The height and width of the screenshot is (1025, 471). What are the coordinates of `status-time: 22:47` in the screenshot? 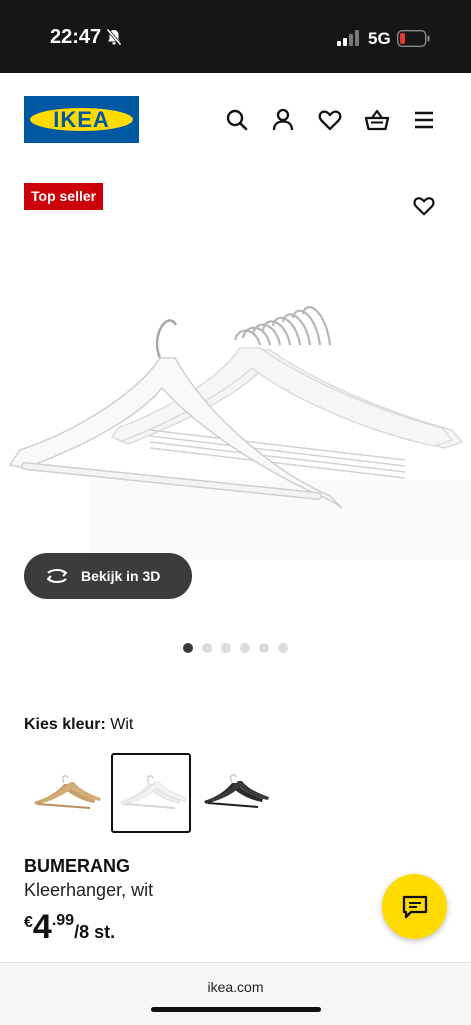 It's located at (76, 37).